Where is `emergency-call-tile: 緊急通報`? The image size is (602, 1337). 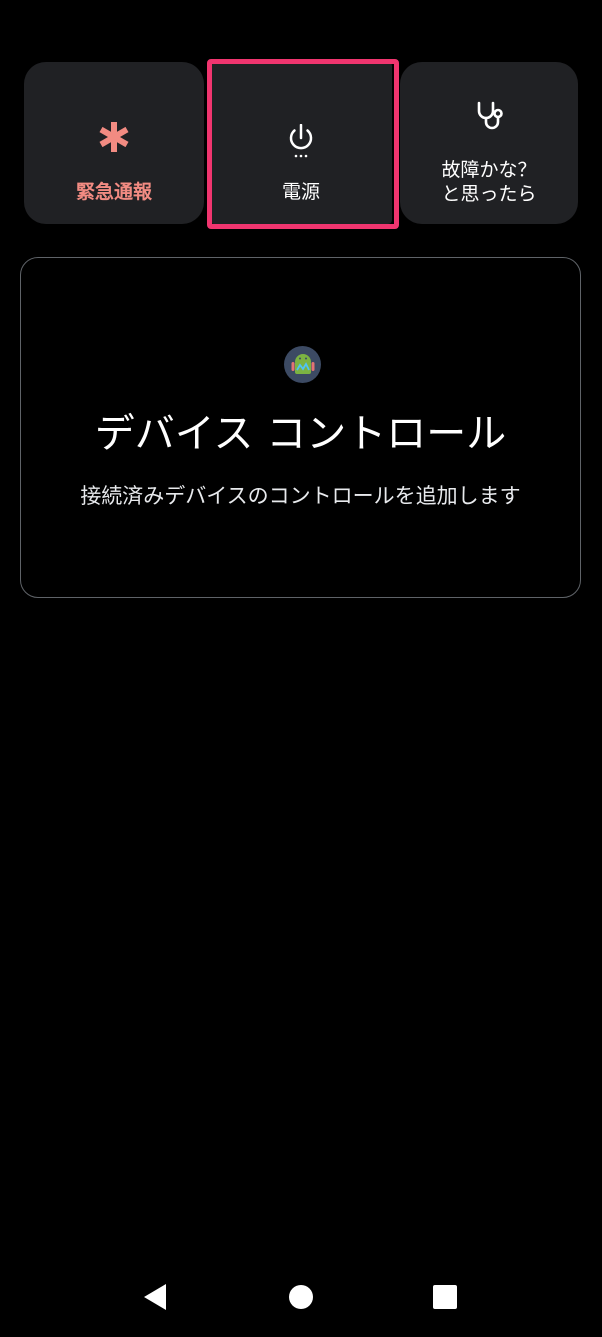
emergency-call-tile: 緊急通報 is located at coordinates (114, 143).